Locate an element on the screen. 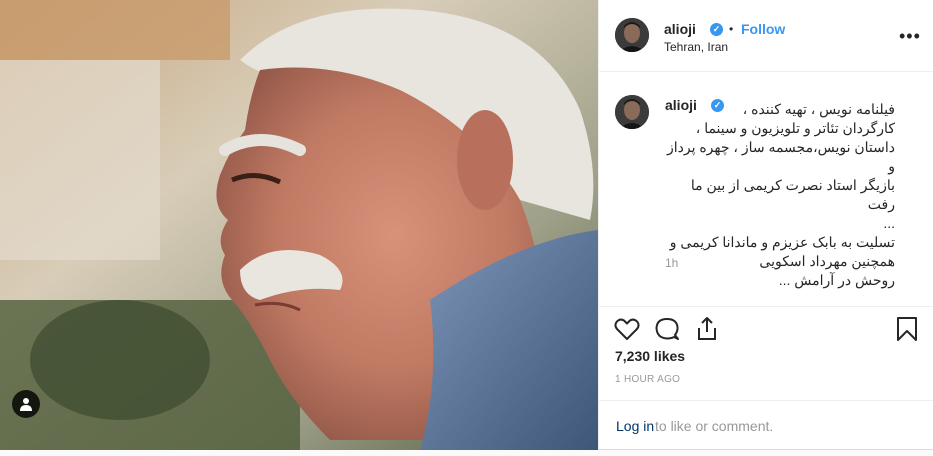  login-prompt: Log in to like or comment. is located at coordinates (766, 425).